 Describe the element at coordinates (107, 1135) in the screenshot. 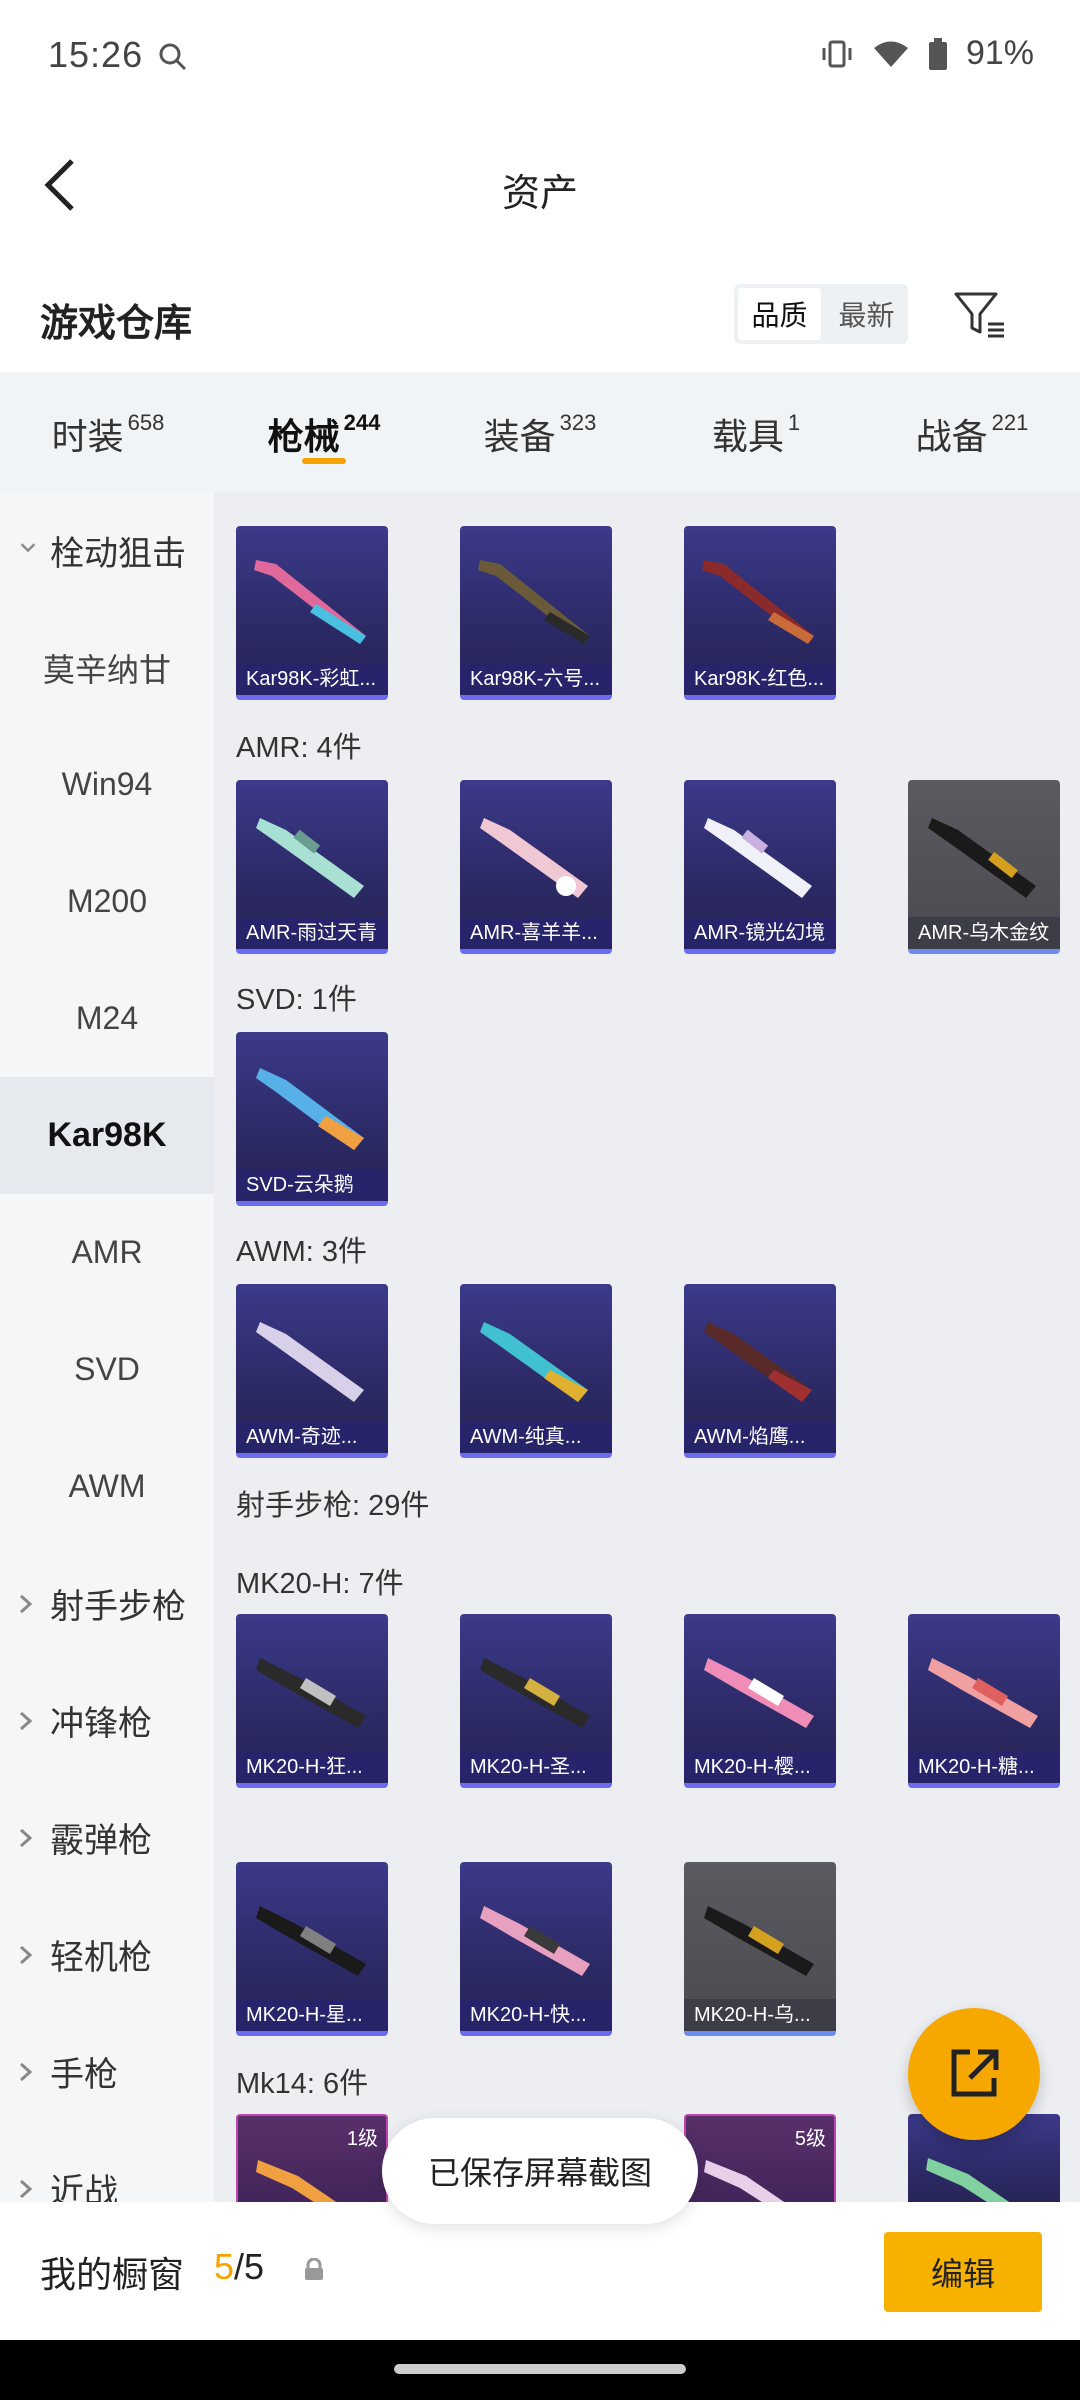

I see `sidebar-item-kar98k: Kar98K` at that location.